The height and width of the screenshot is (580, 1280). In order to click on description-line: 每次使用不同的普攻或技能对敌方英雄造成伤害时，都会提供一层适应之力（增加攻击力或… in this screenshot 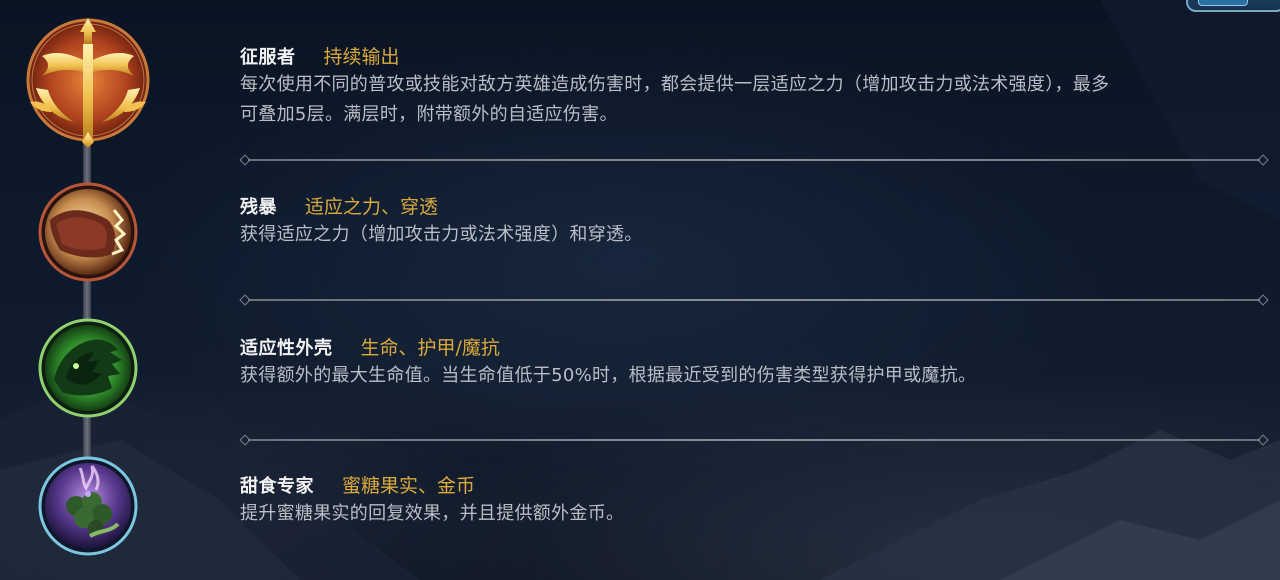, I will do `click(675, 84)`.